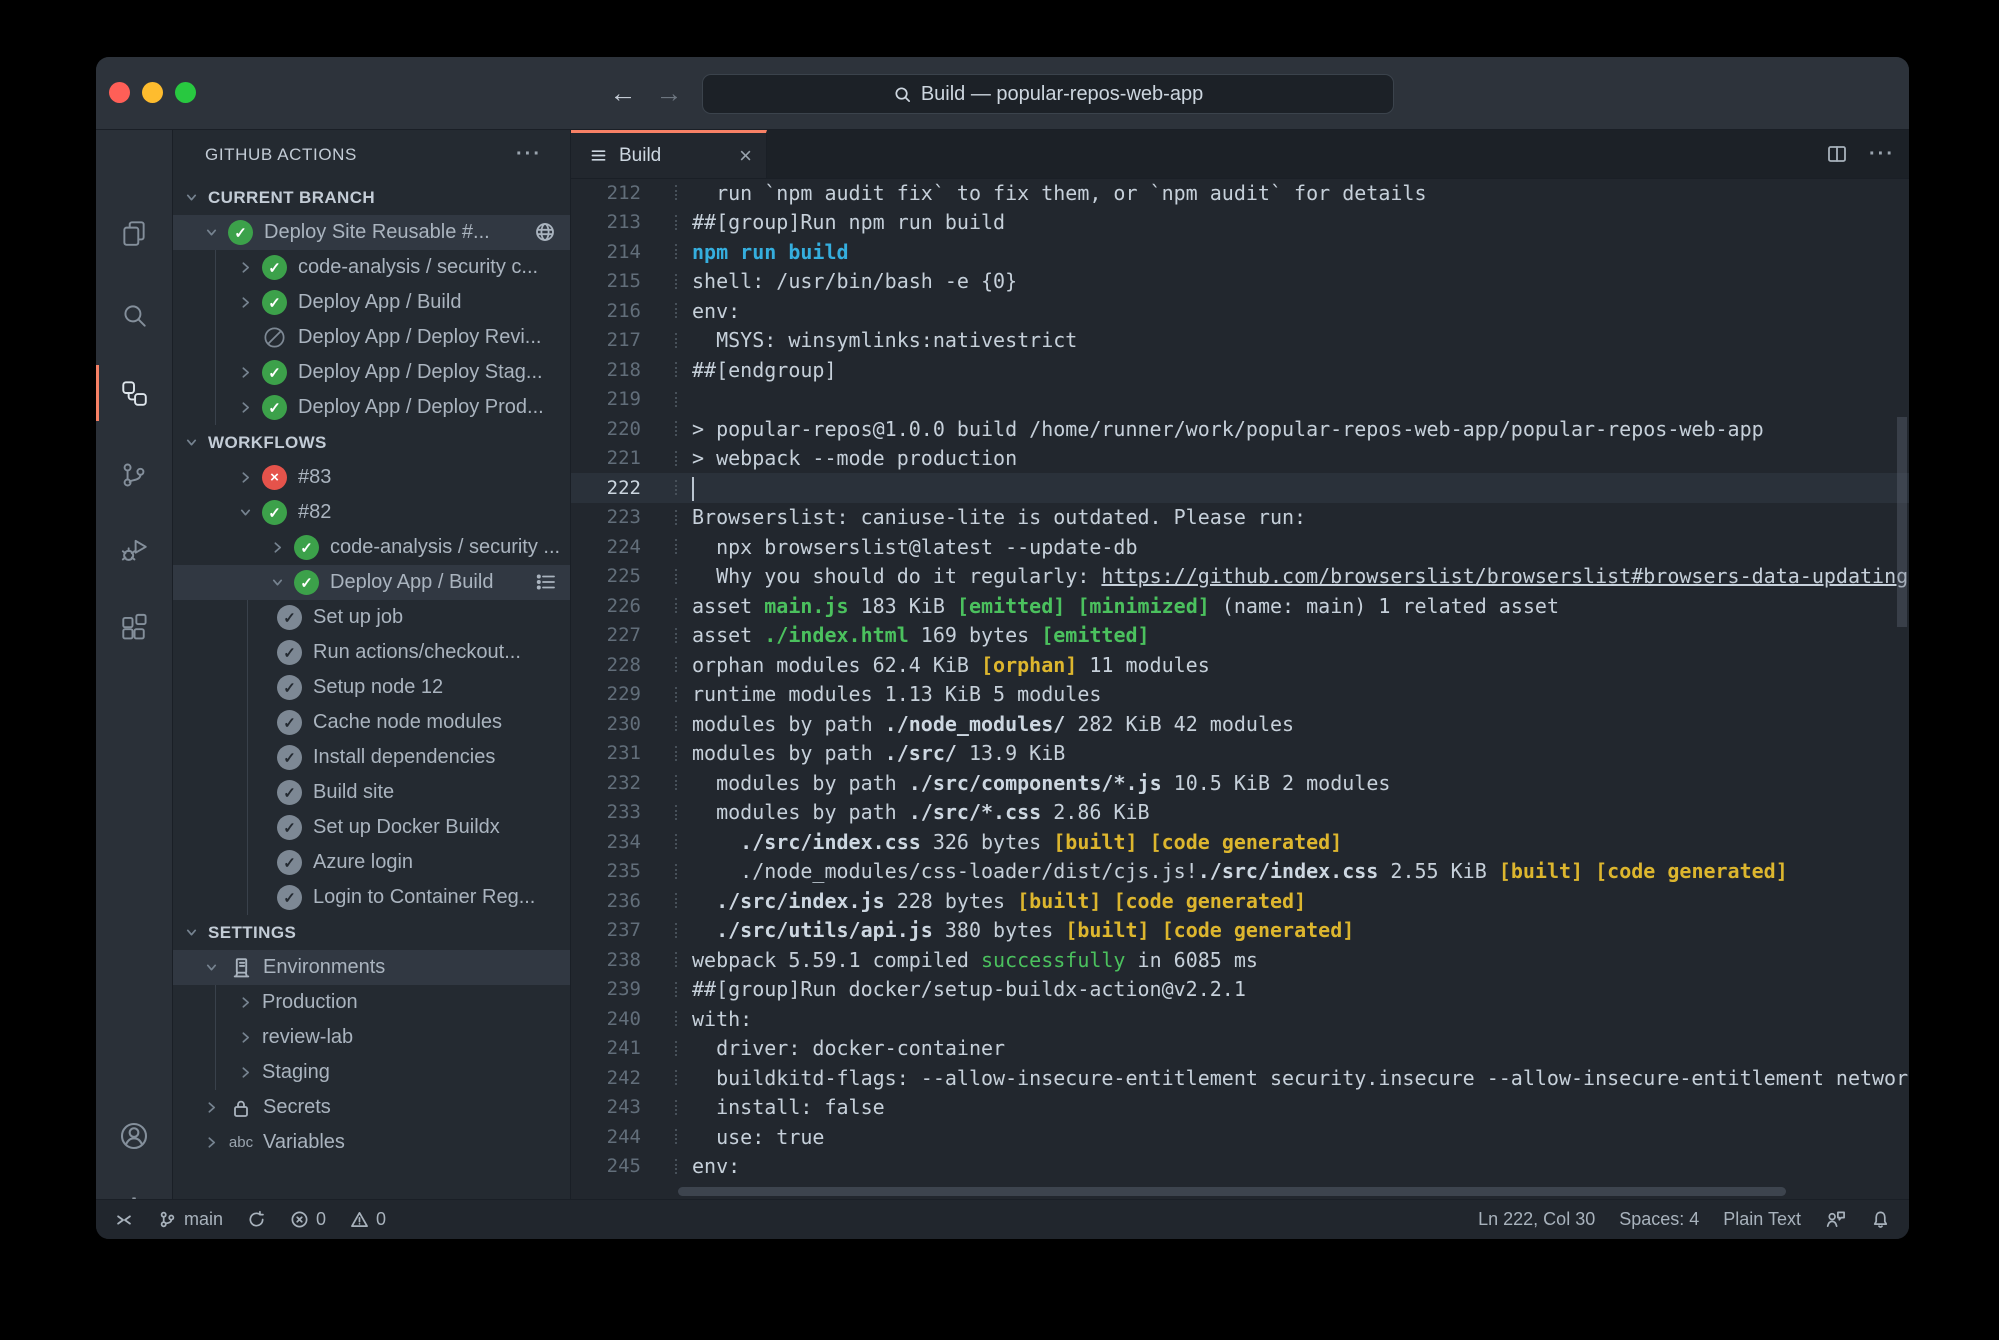 This screenshot has height=1340, width=1999. Describe the element at coordinates (371, 1107) in the screenshot. I see `tree-item-secrets: Secrets` at that location.